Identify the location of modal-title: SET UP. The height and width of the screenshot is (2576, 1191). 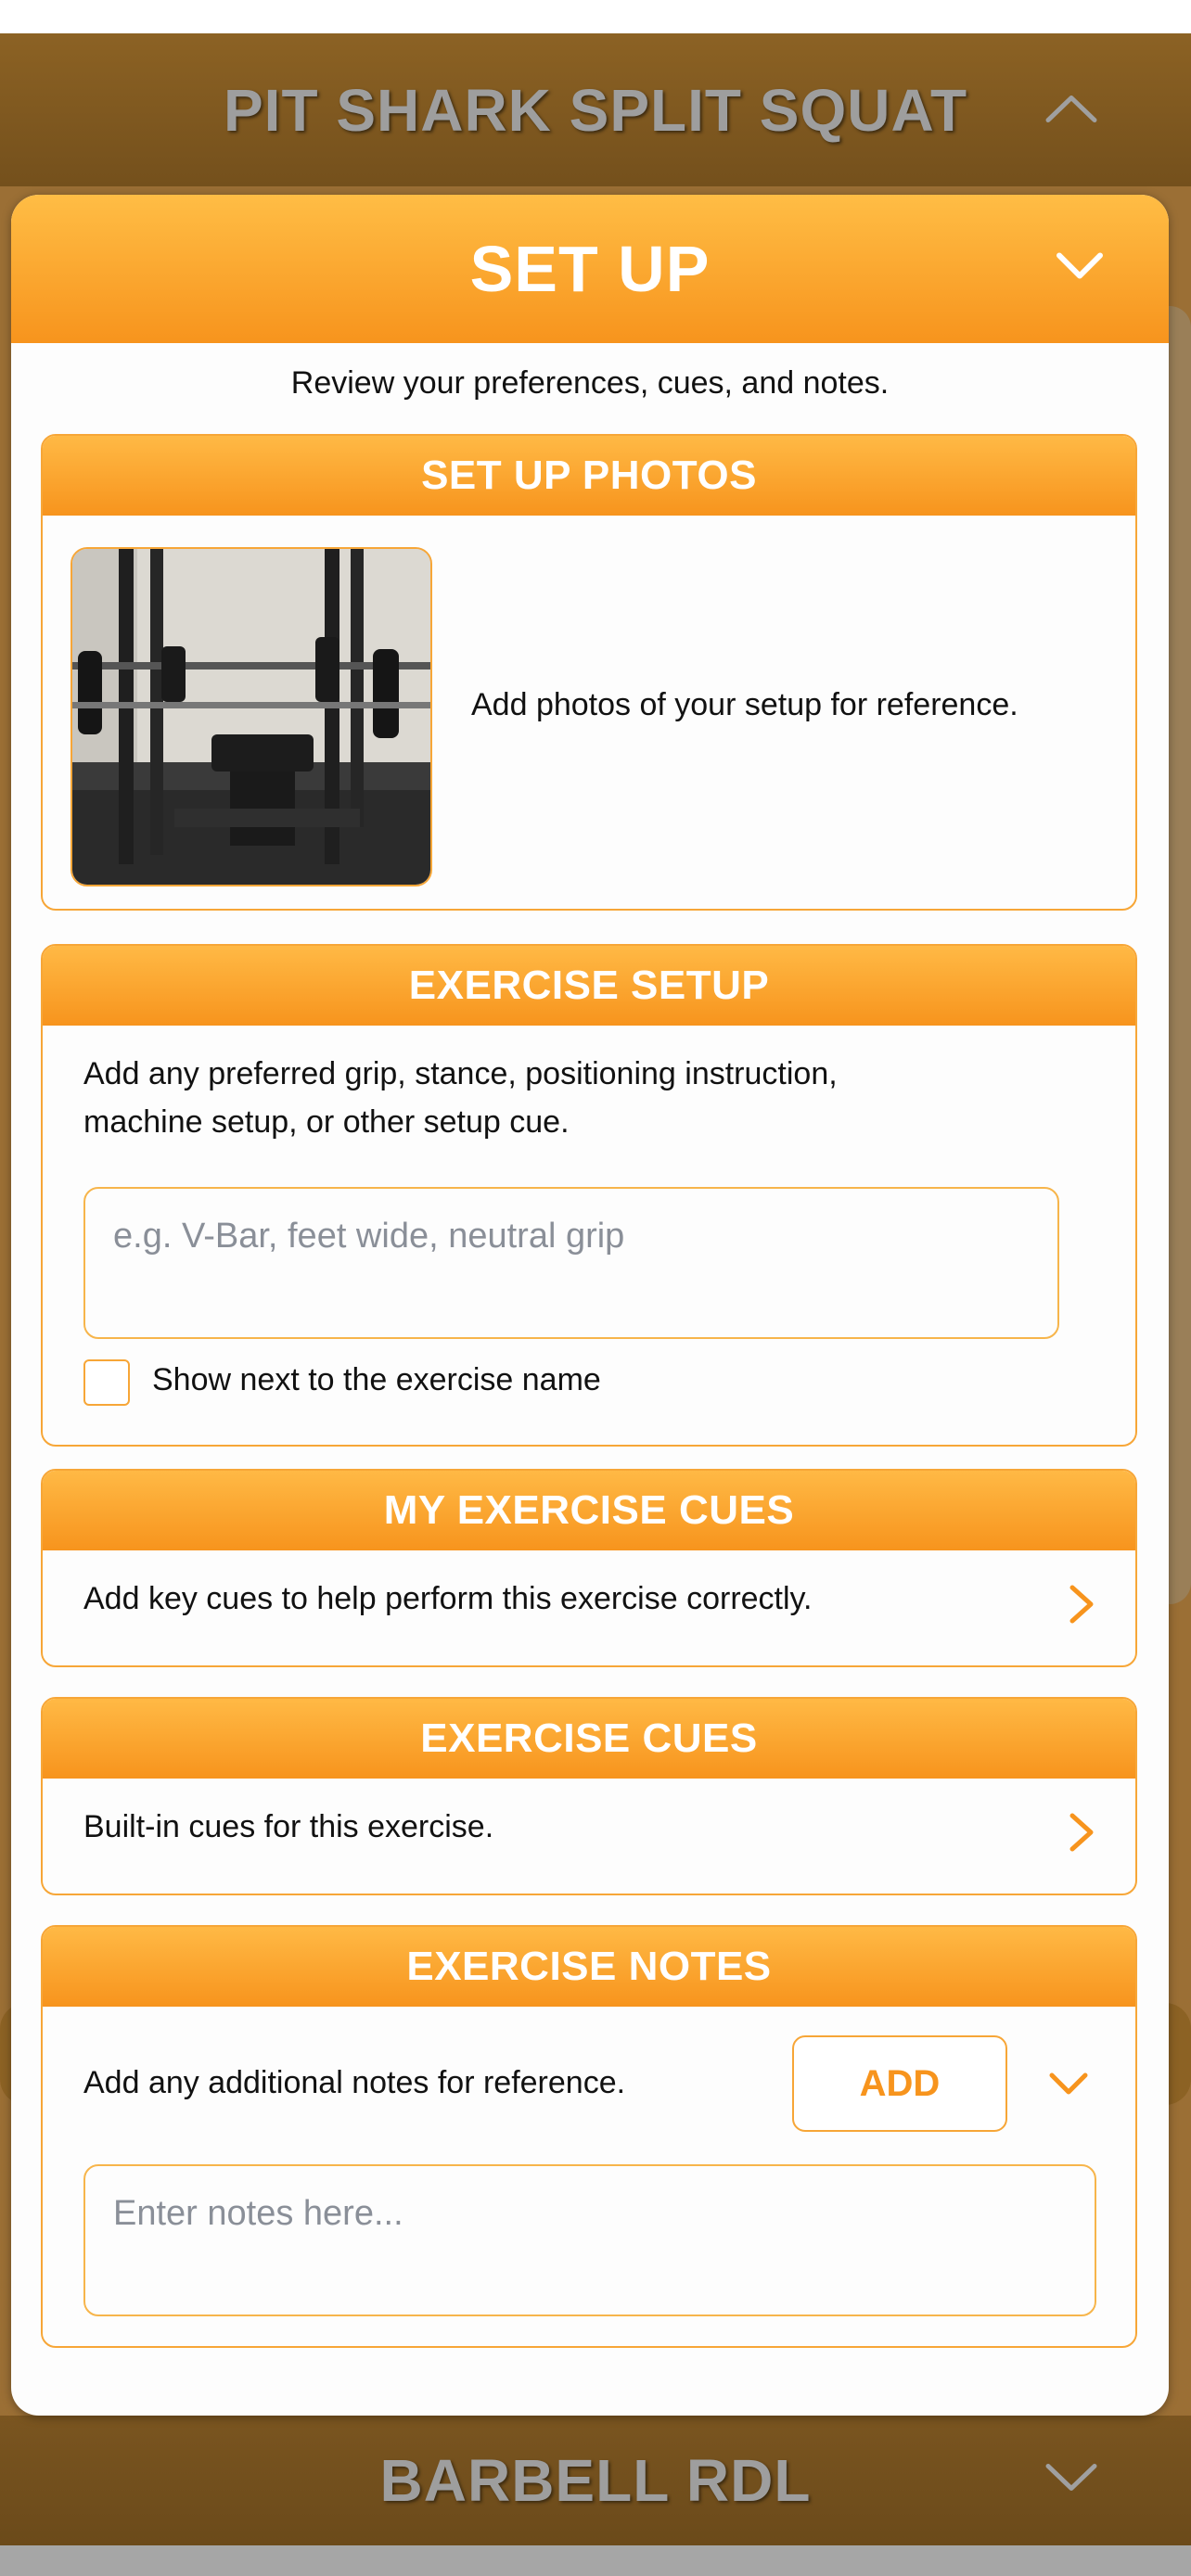
(590, 269).